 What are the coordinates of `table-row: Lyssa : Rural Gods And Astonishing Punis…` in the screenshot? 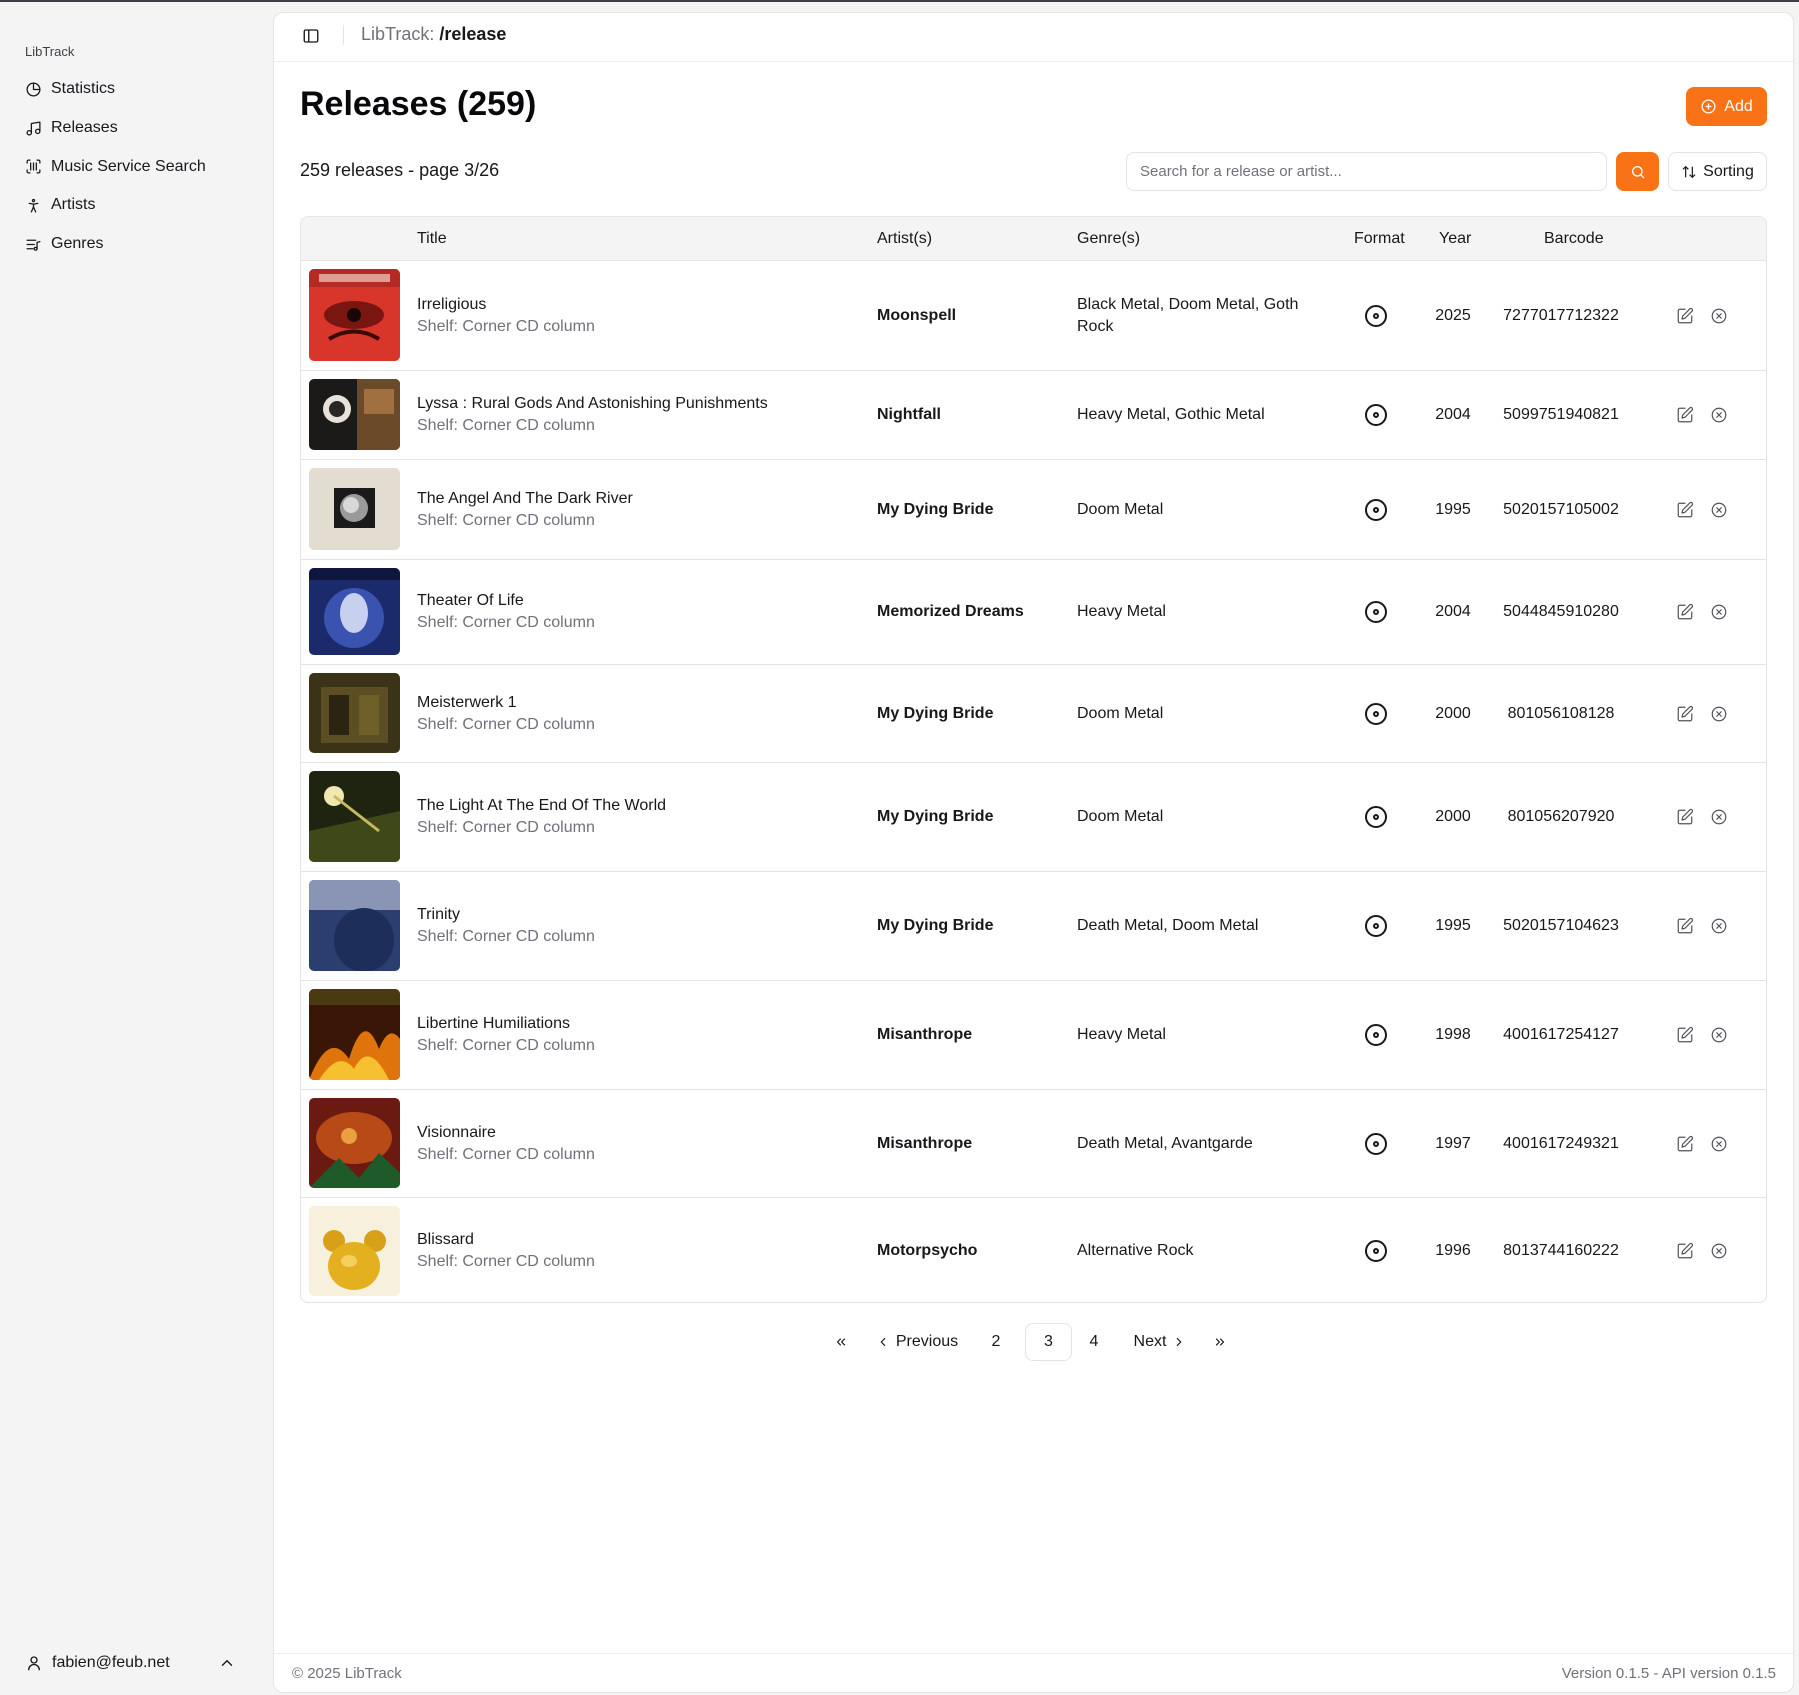 It's located at (1033, 415).